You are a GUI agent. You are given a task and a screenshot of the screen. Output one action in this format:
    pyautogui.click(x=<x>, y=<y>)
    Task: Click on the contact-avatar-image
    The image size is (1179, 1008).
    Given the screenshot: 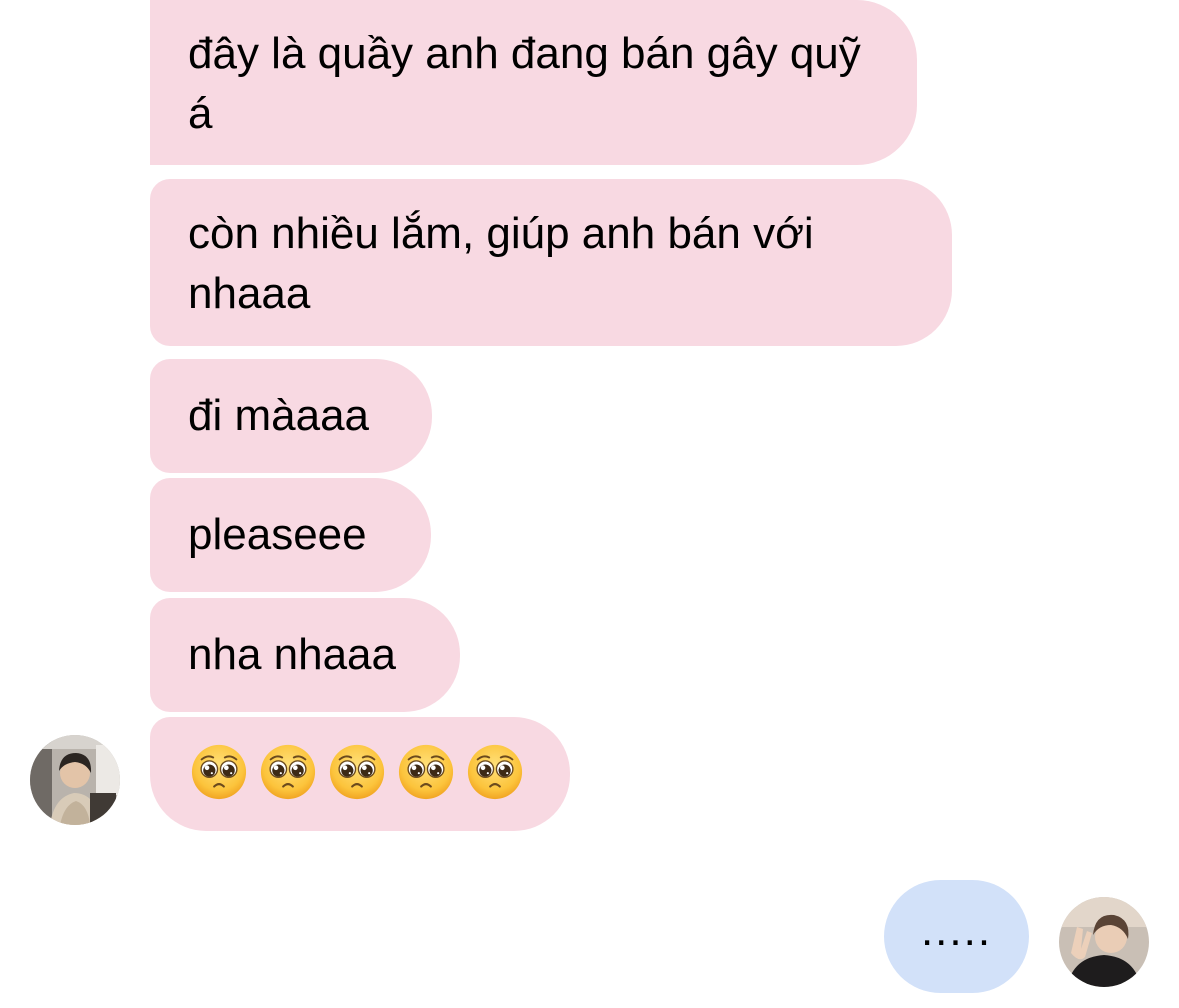 What is the action you would take?
    pyautogui.click(x=75, y=780)
    